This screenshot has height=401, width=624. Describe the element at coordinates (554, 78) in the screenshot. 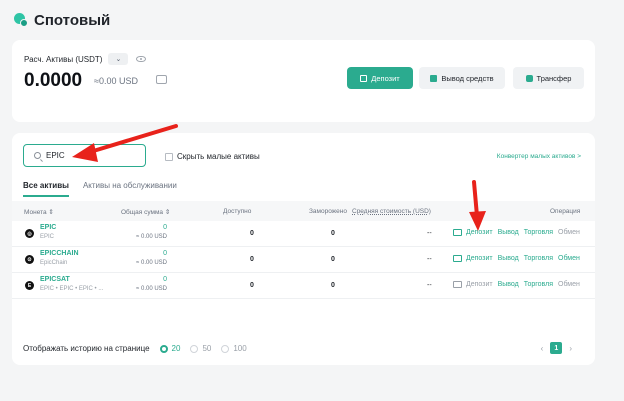

I see `transfer-label: Трансфер` at that location.